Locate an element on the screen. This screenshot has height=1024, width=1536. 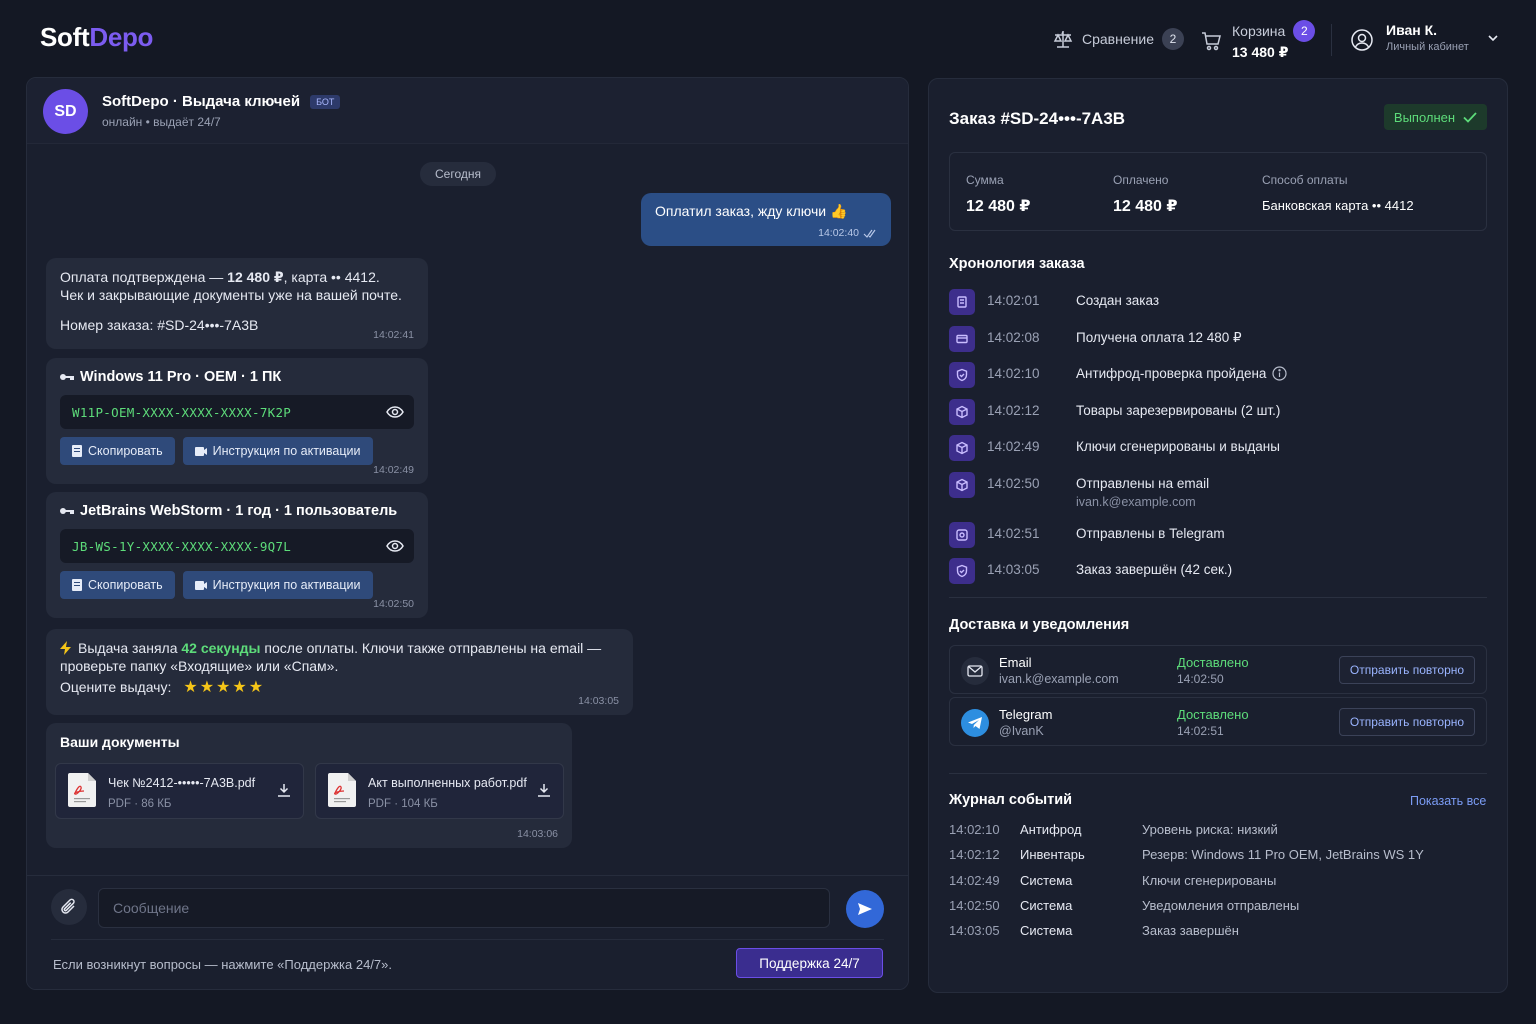
channel-address: @IvanK is located at coordinates (1021, 731).